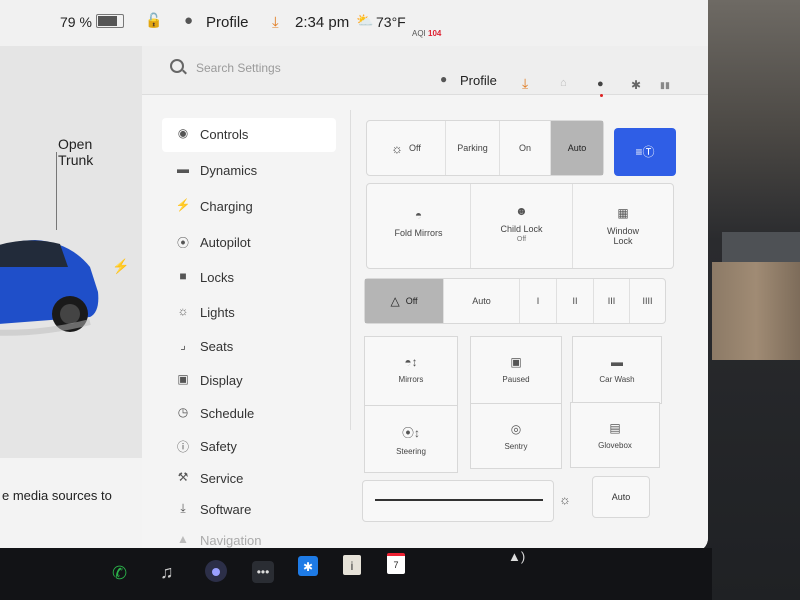 The image size is (800, 600). What do you see at coordinates (391, 22) in the screenshot?
I see `temperature: 73°F` at bounding box center [391, 22].